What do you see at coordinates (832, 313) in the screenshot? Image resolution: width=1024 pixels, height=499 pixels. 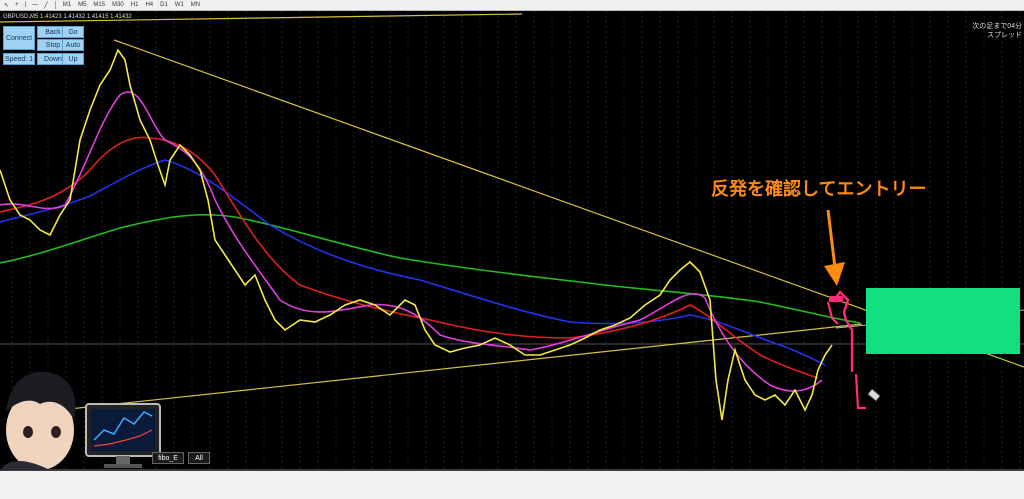 I see `handwritten-stroke` at bounding box center [832, 313].